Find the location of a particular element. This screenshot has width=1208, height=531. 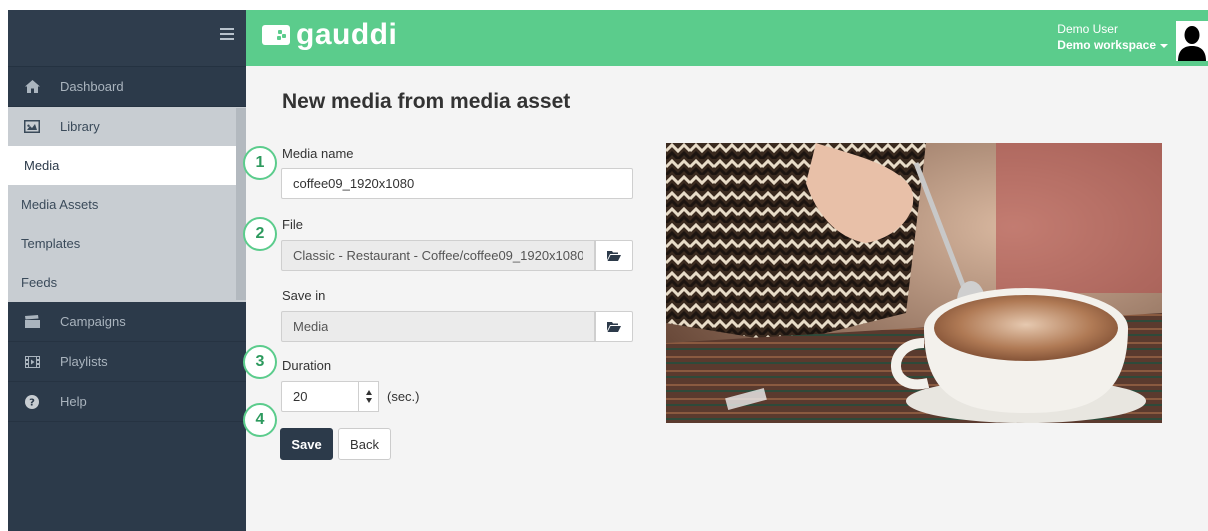

duration-label: Duration is located at coordinates (307, 365).